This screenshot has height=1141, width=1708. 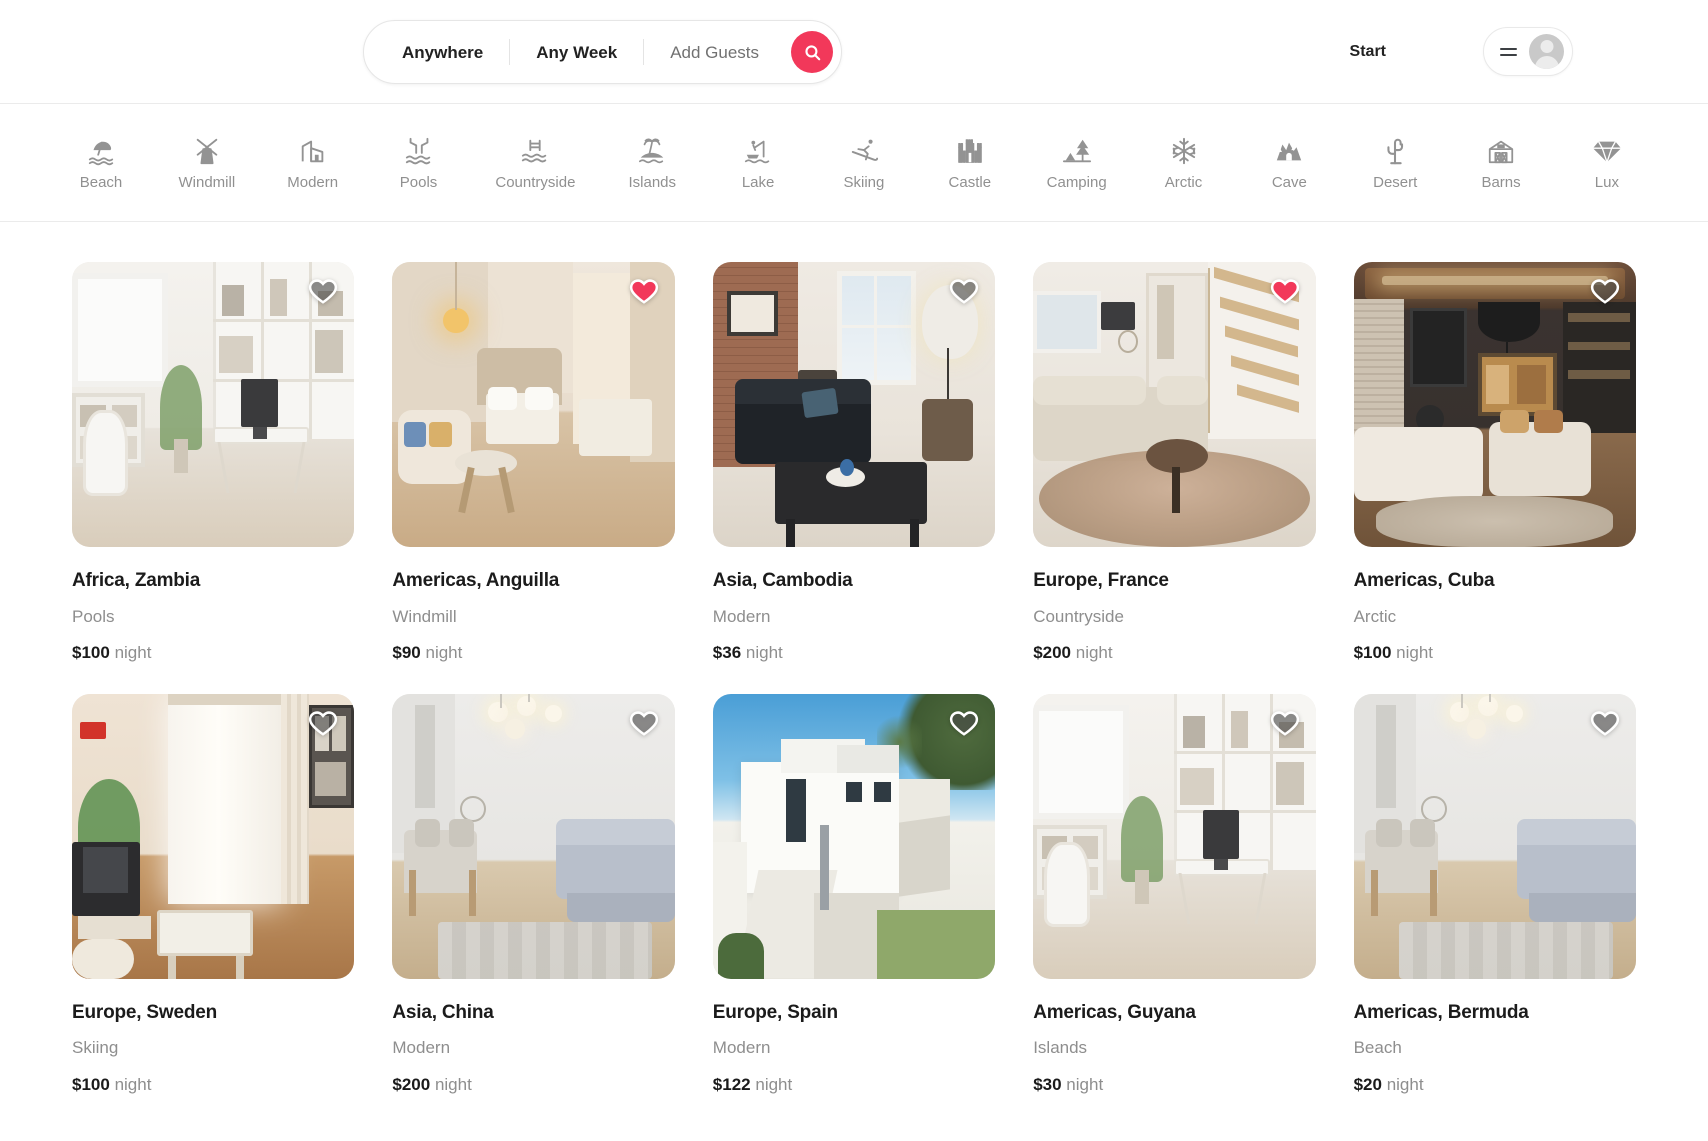 I want to click on category-cave: Cave, so click(x=1289, y=163).